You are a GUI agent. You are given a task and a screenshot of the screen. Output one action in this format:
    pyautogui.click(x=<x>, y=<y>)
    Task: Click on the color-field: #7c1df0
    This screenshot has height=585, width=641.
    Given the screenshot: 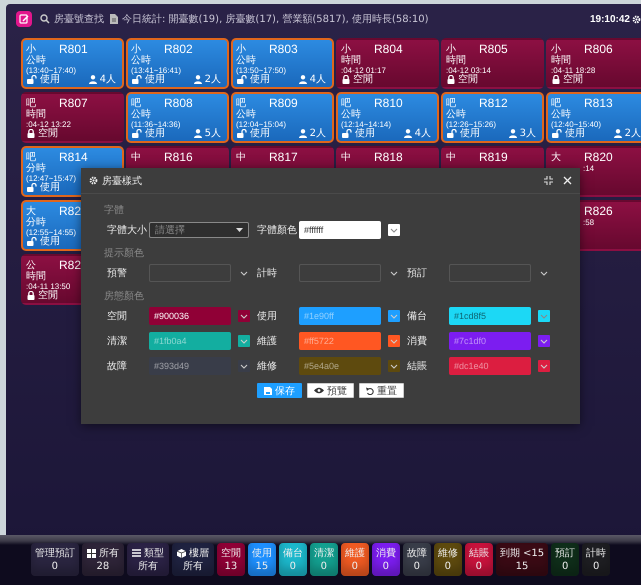 What is the action you would take?
    pyautogui.click(x=490, y=341)
    